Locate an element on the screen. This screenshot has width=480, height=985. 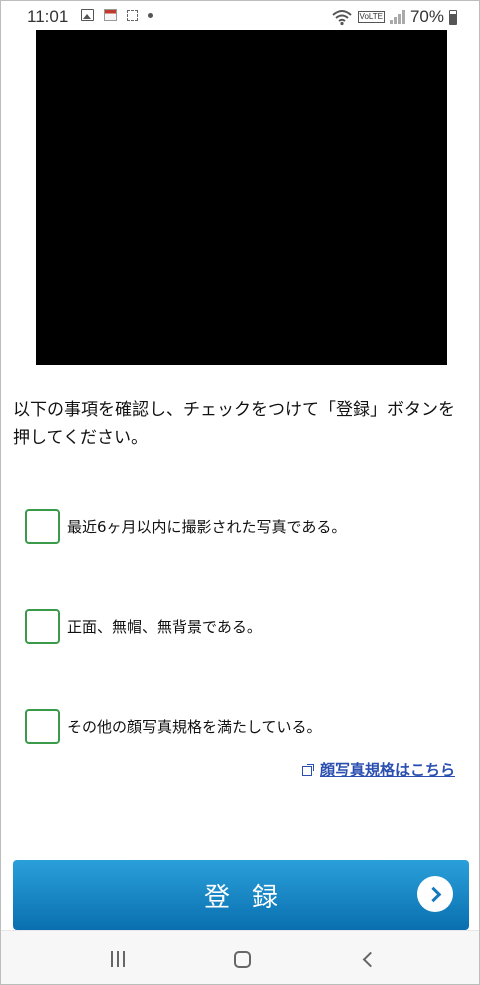
back-icon is located at coordinates (370, 959).